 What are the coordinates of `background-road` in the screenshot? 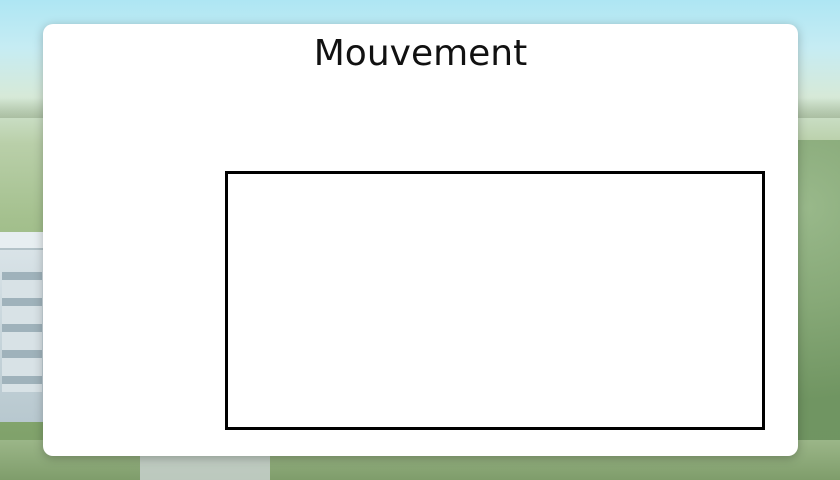 It's located at (205, 467).